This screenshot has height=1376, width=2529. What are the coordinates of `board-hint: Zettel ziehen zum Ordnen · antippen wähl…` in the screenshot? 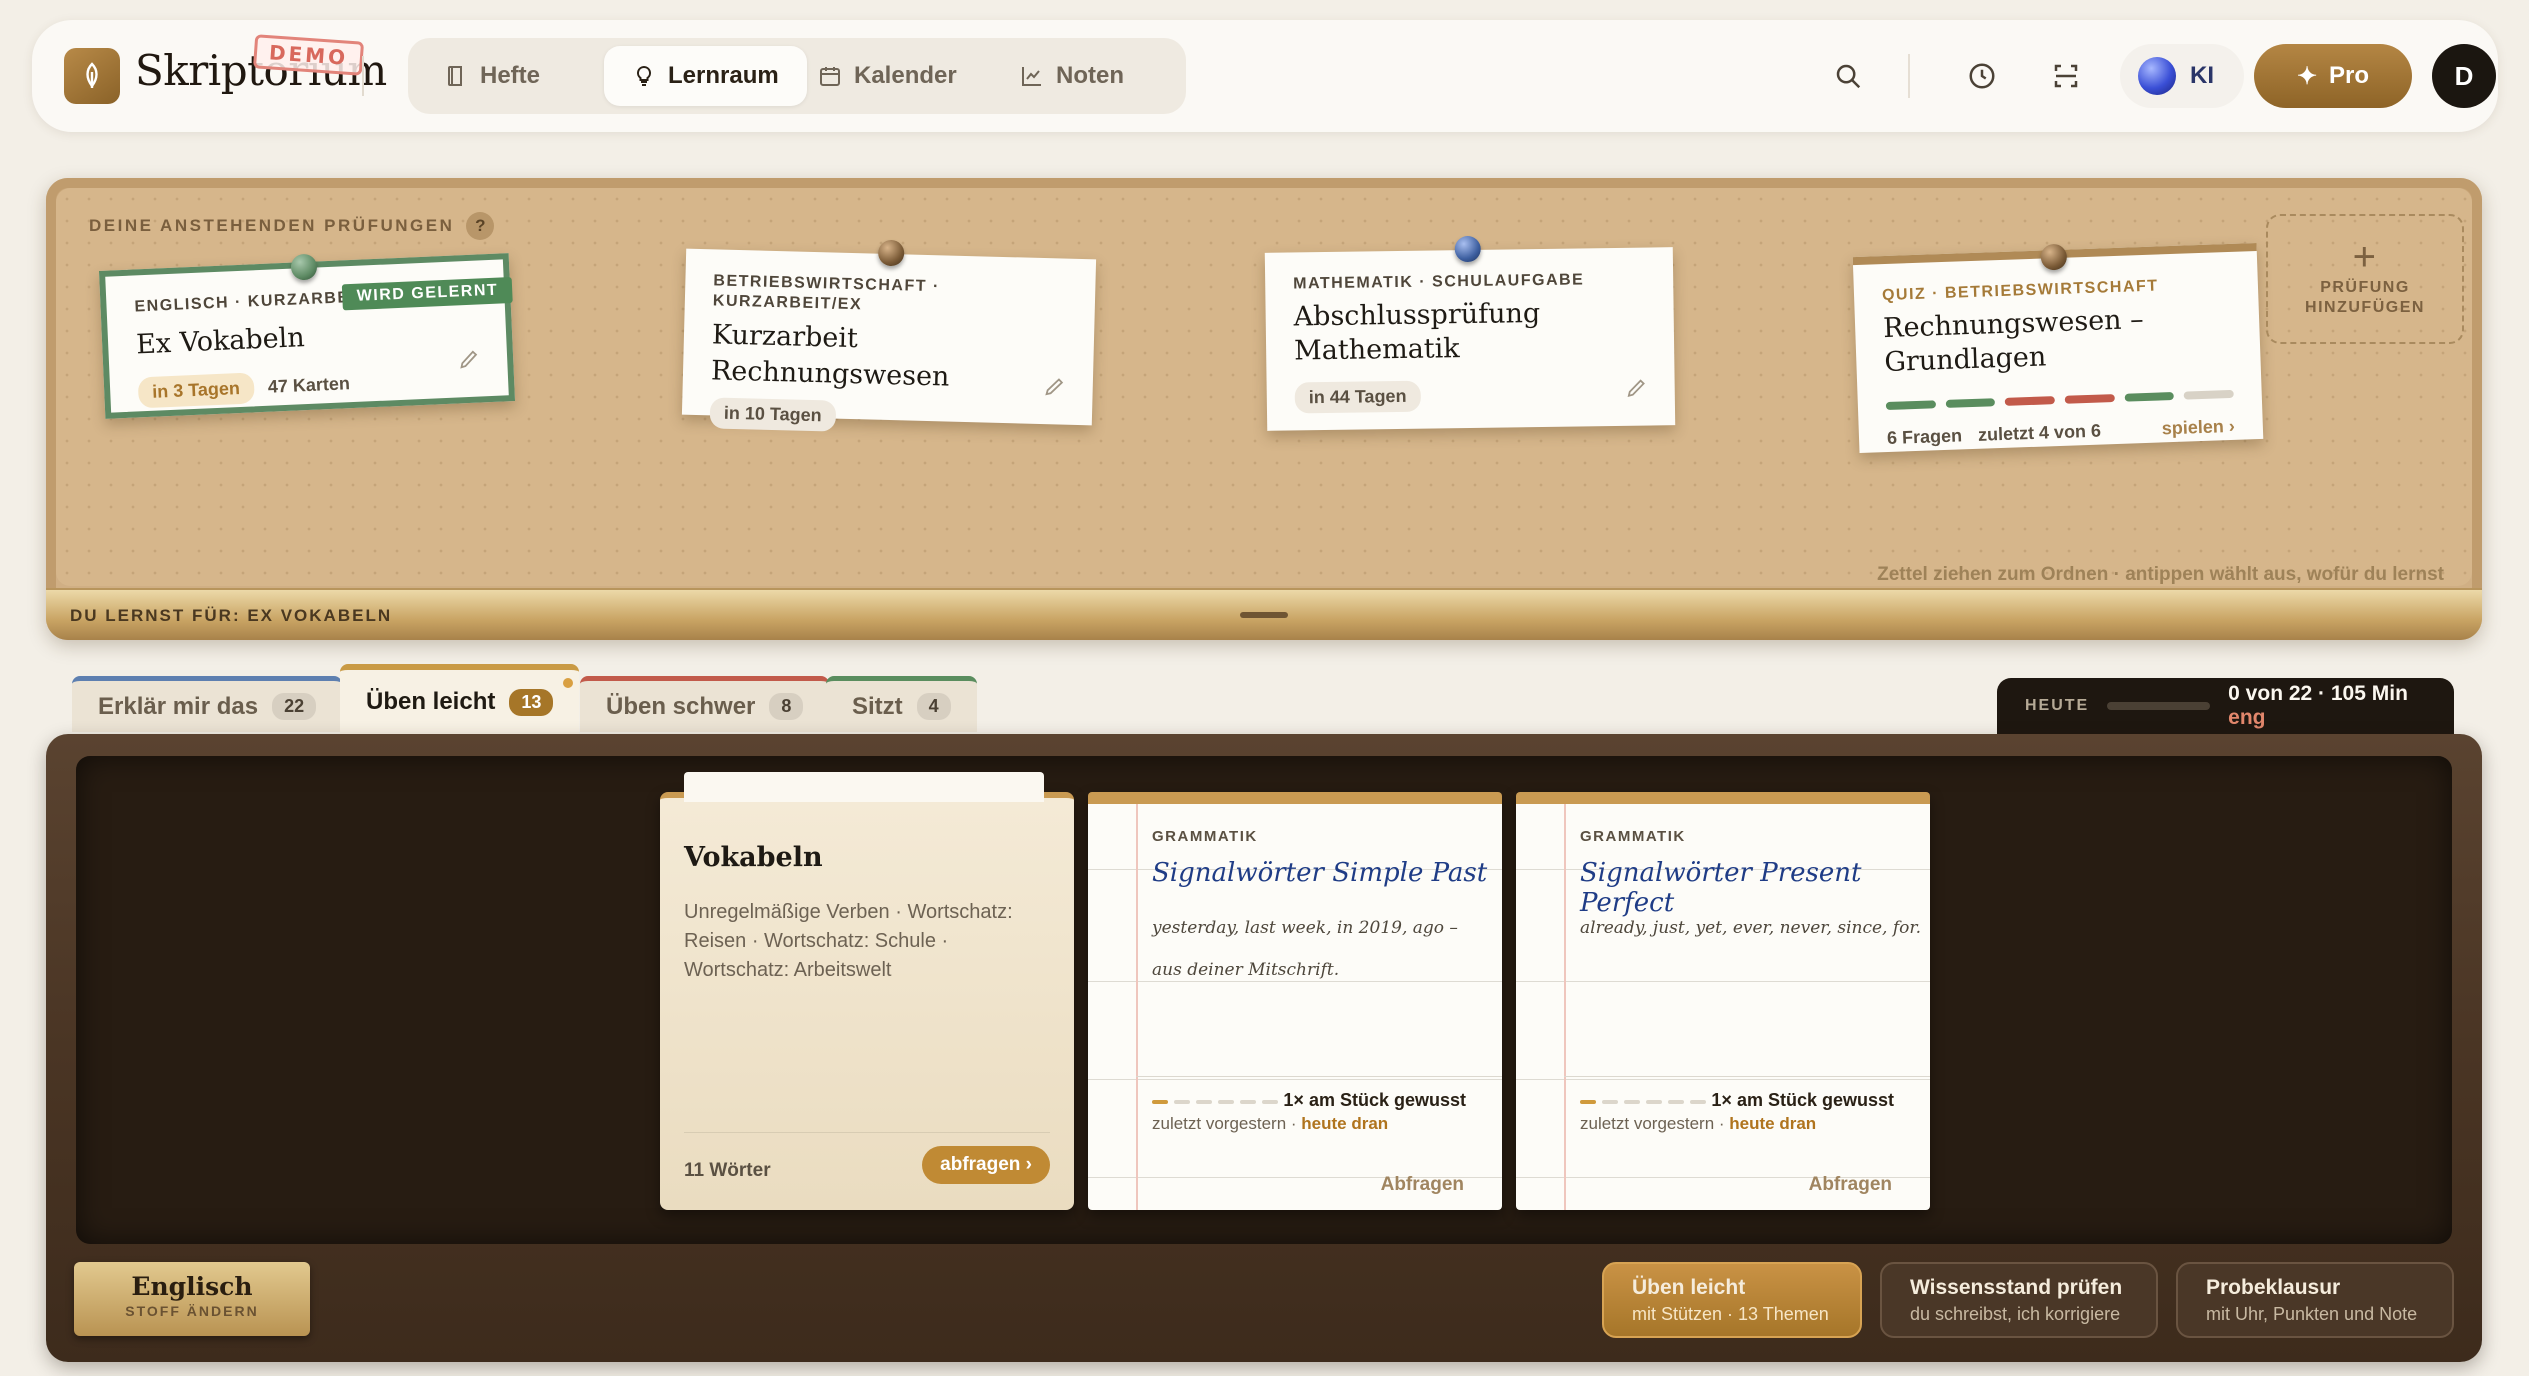 It's located at (2160, 574).